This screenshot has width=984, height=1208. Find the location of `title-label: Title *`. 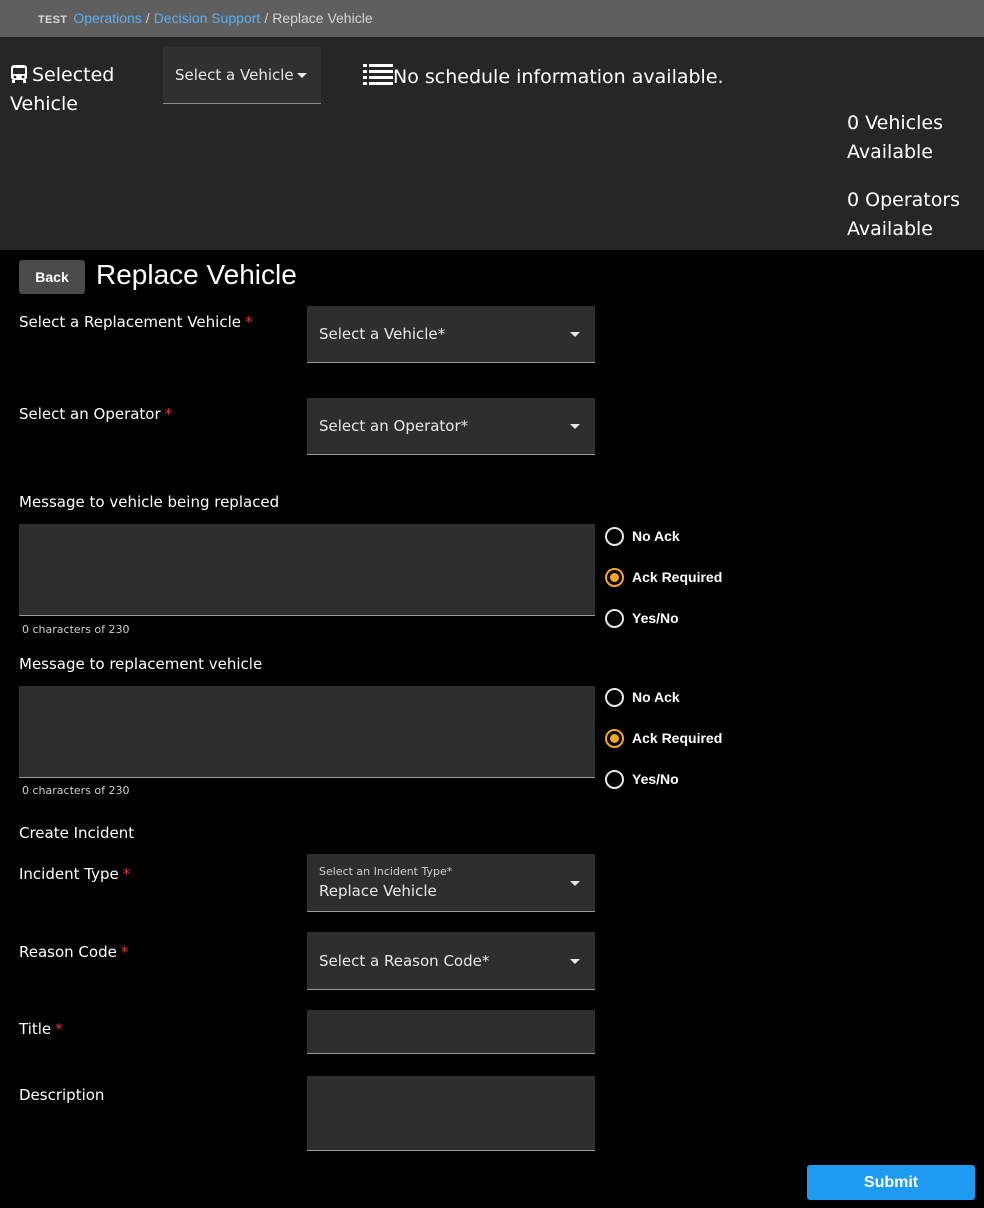

title-label: Title * is located at coordinates (41, 1029).